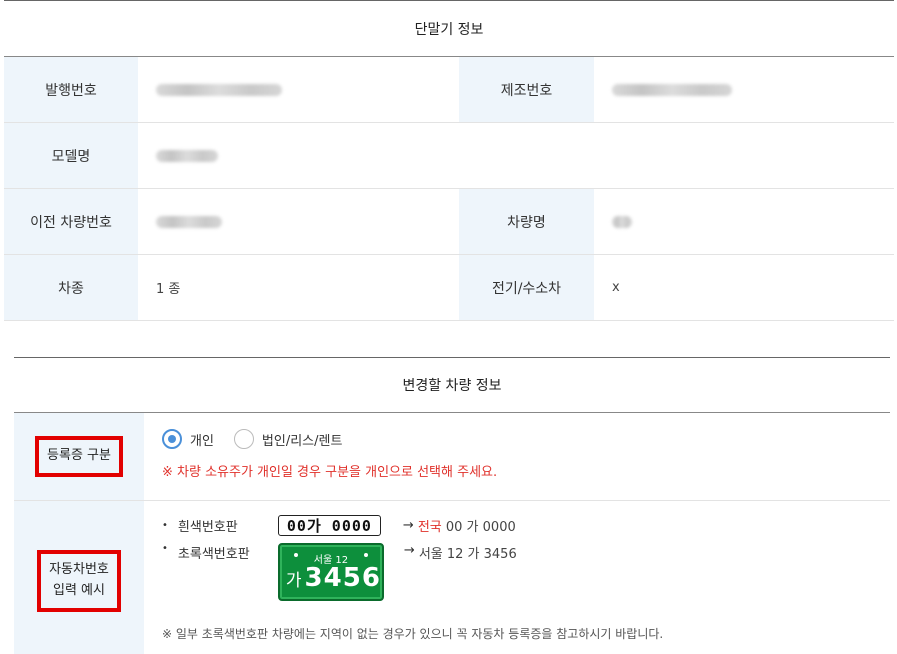  I want to click on white-plate-image: 00가 0000, so click(329, 525).